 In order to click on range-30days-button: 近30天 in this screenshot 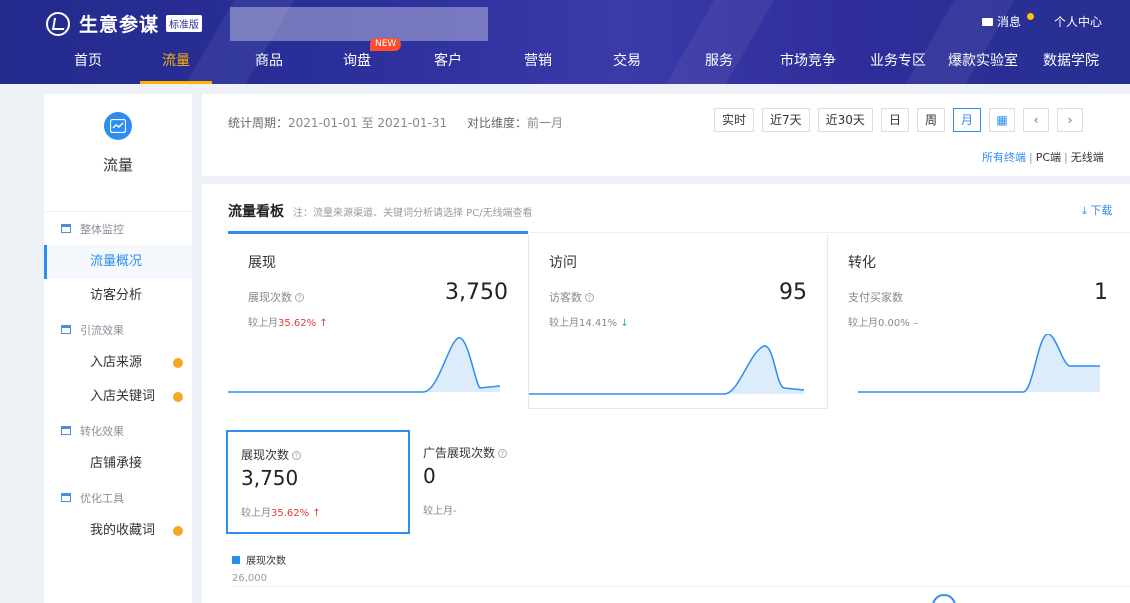, I will do `click(845, 120)`.